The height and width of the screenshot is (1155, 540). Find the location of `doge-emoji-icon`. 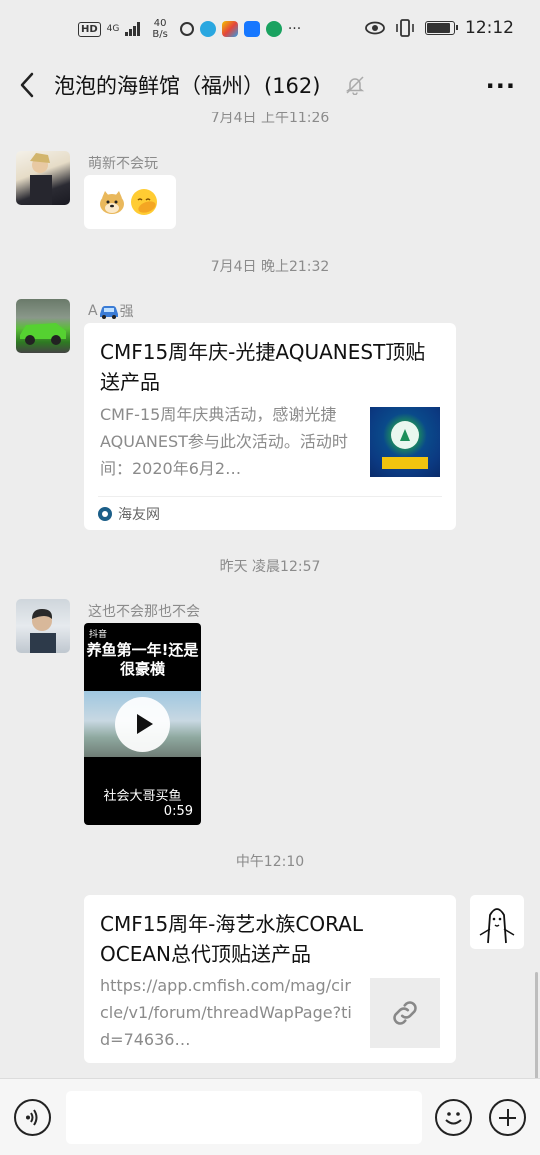

doge-emoji-icon is located at coordinates (112, 202).